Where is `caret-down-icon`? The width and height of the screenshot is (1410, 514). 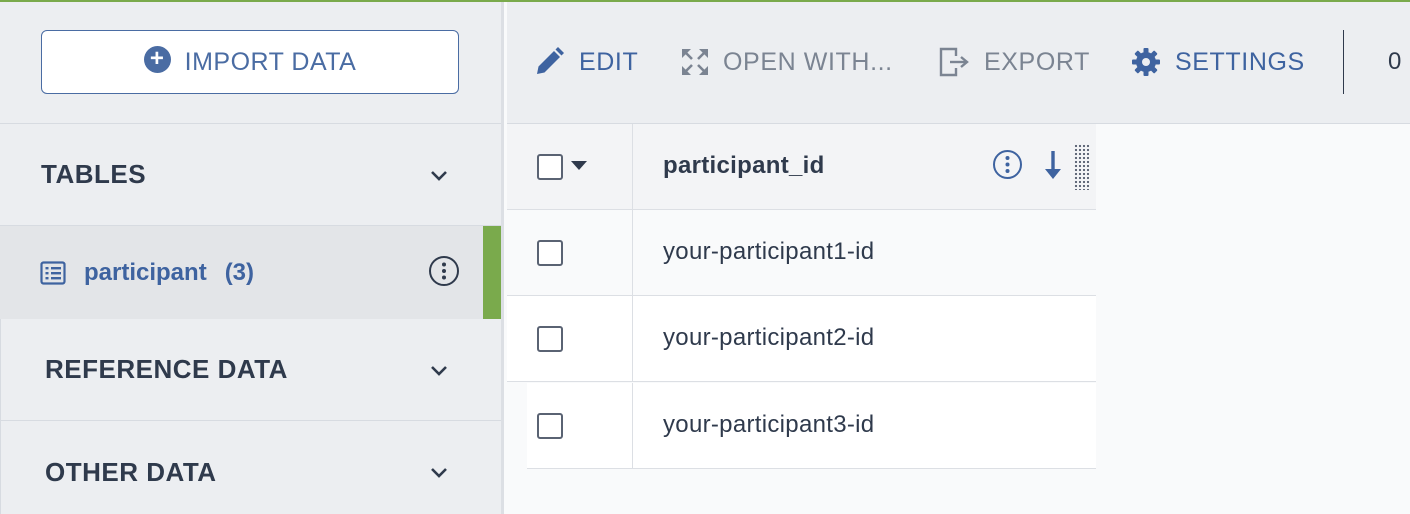
caret-down-icon is located at coordinates (579, 165).